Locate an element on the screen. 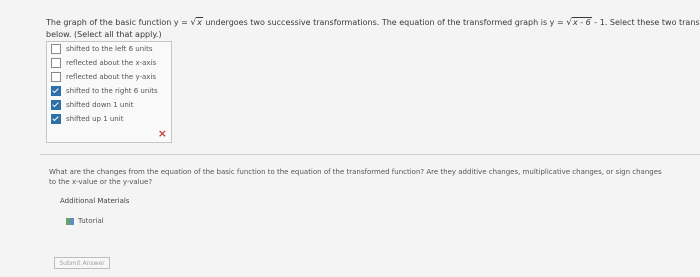  basic-function-radical: √x is located at coordinates (196, 22).